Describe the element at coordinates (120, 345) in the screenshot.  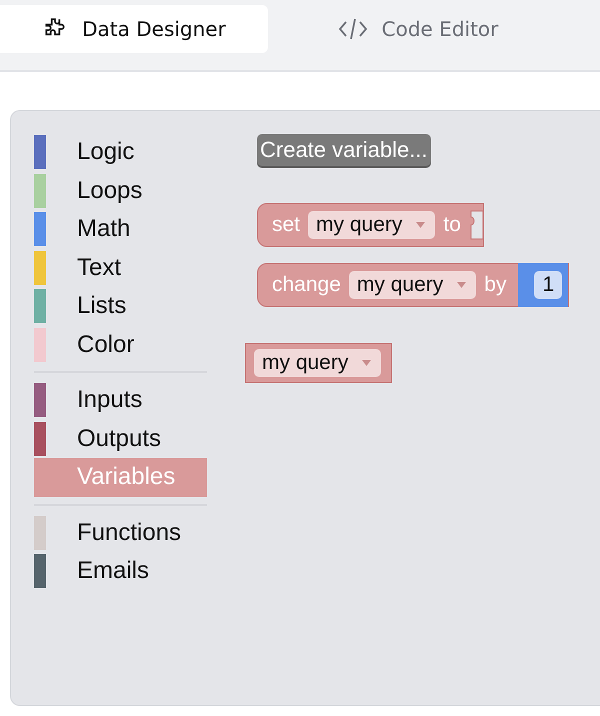
I see `category-item: Color` at that location.